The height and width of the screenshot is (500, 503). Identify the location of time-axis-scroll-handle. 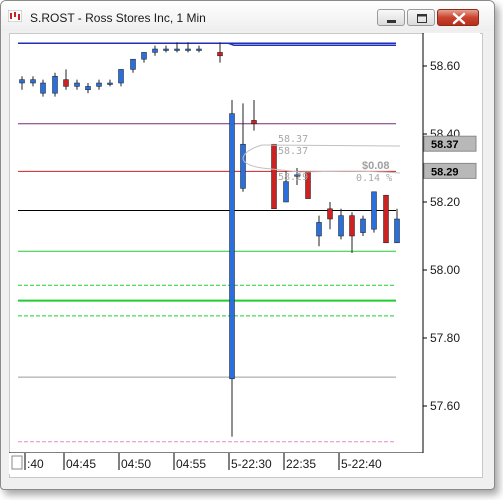
(17, 462).